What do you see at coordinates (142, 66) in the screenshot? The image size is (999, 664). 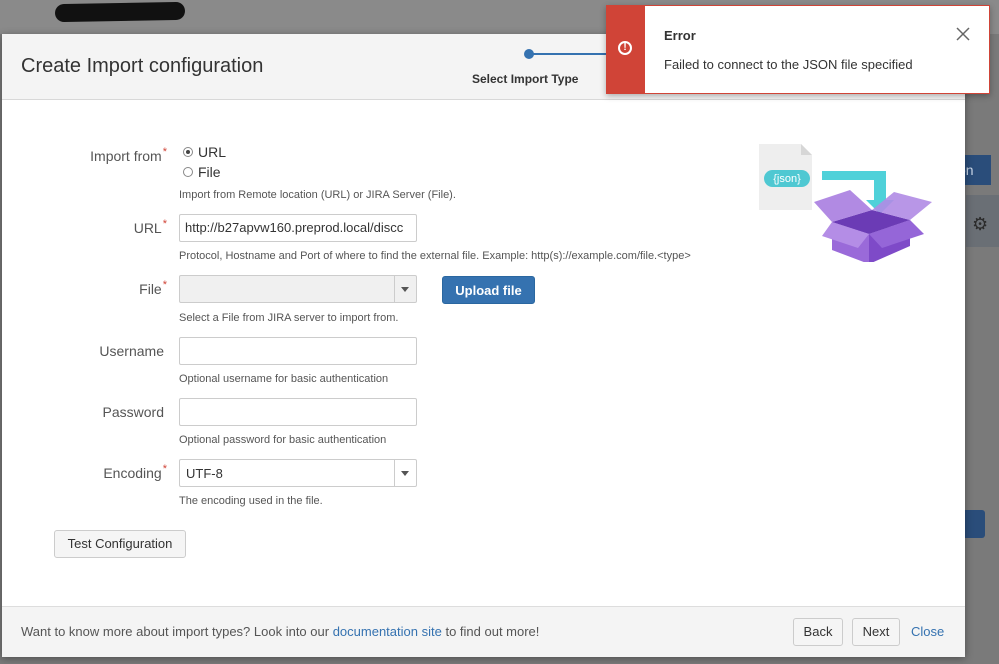 I see `dialog-title: Create Import configuration` at bounding box center [142, 66].